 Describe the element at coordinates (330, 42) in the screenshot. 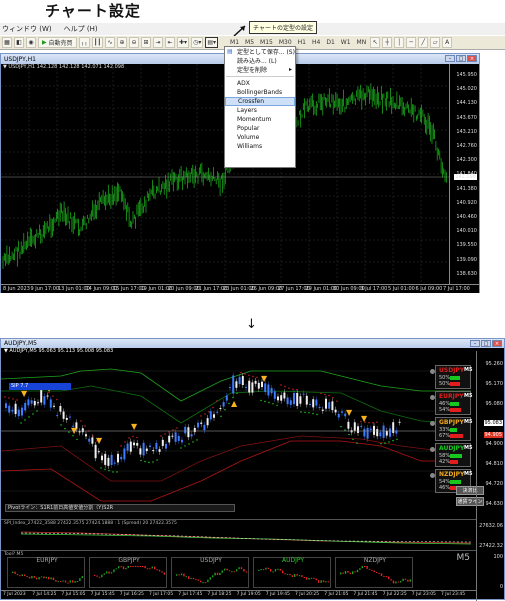

I see `timeframe-d1: D1` at that location.